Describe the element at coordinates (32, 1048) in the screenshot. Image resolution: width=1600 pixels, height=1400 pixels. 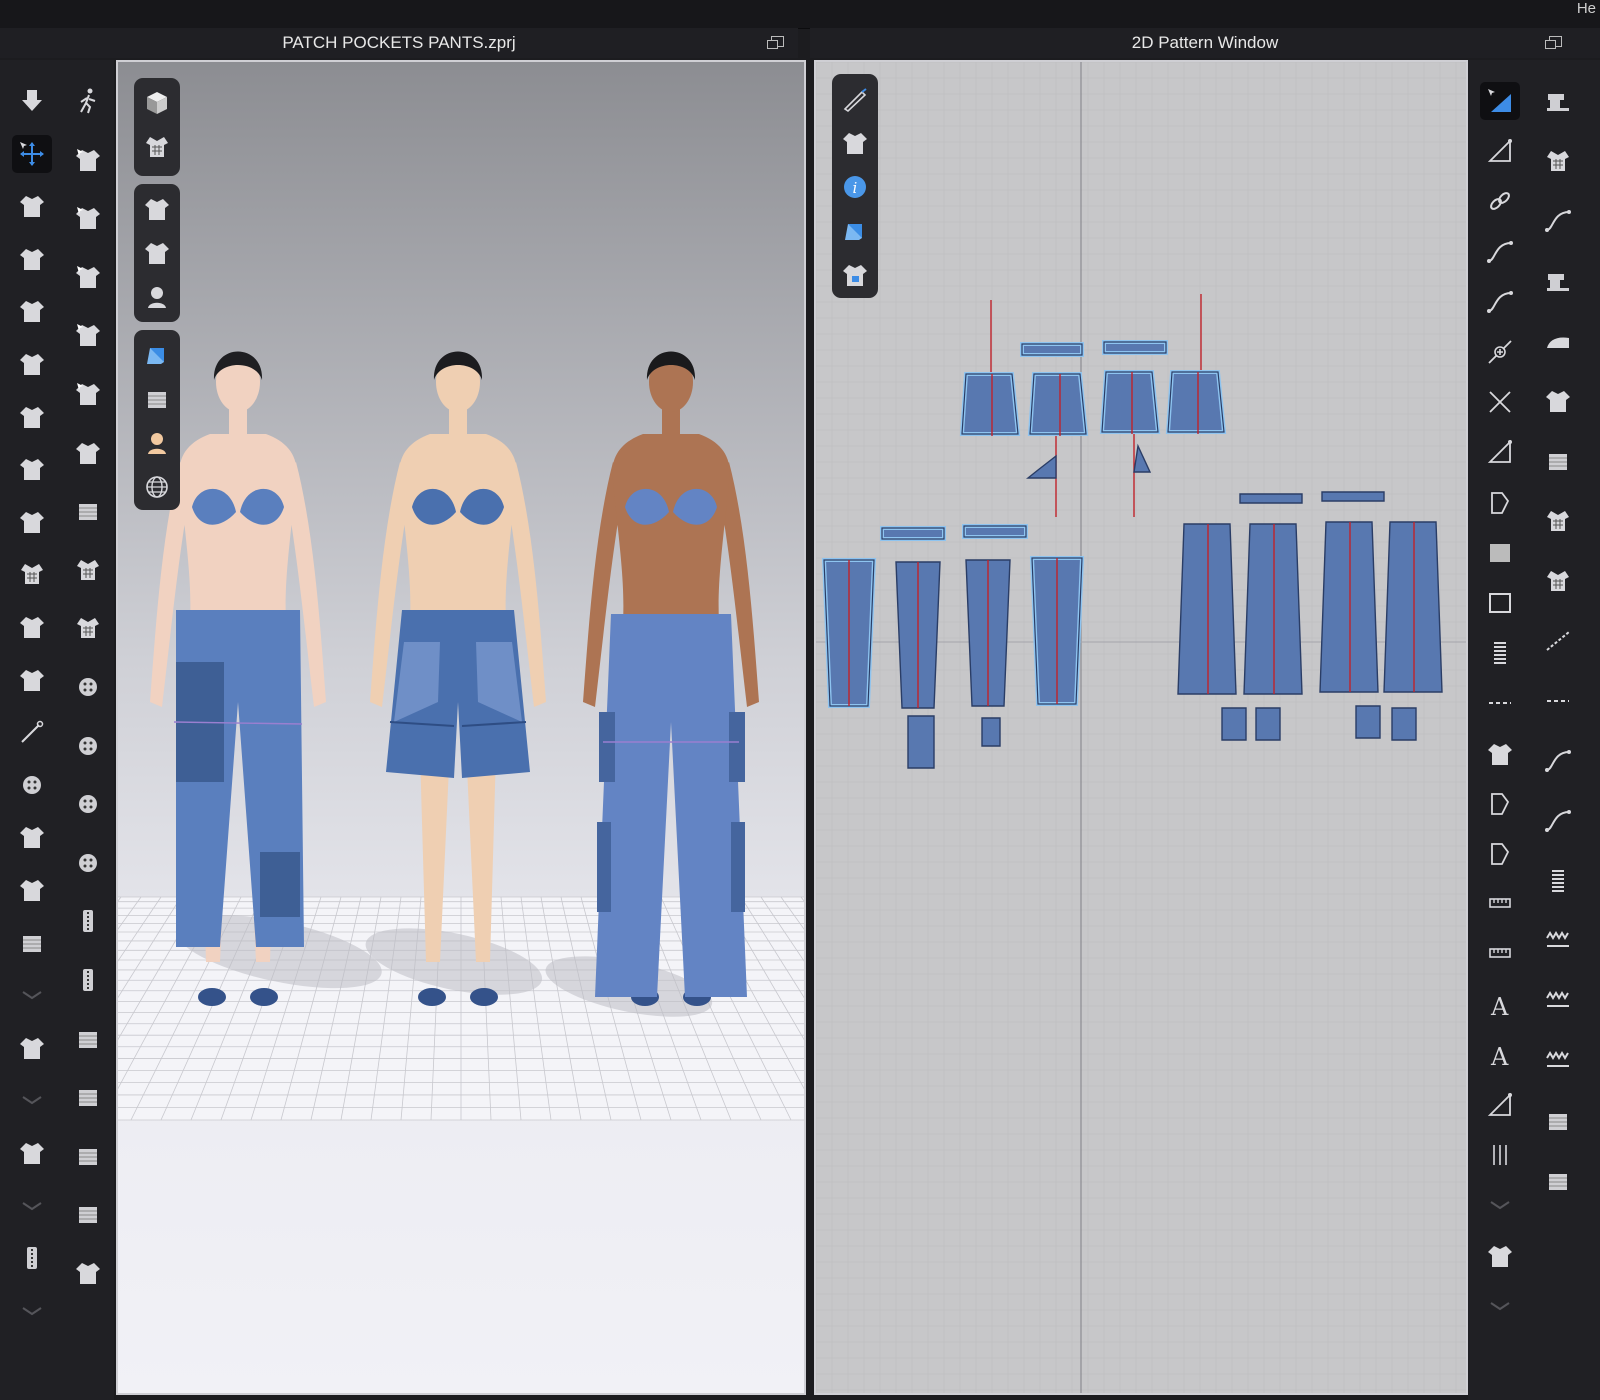
I see `measure-up-icon` at that location.